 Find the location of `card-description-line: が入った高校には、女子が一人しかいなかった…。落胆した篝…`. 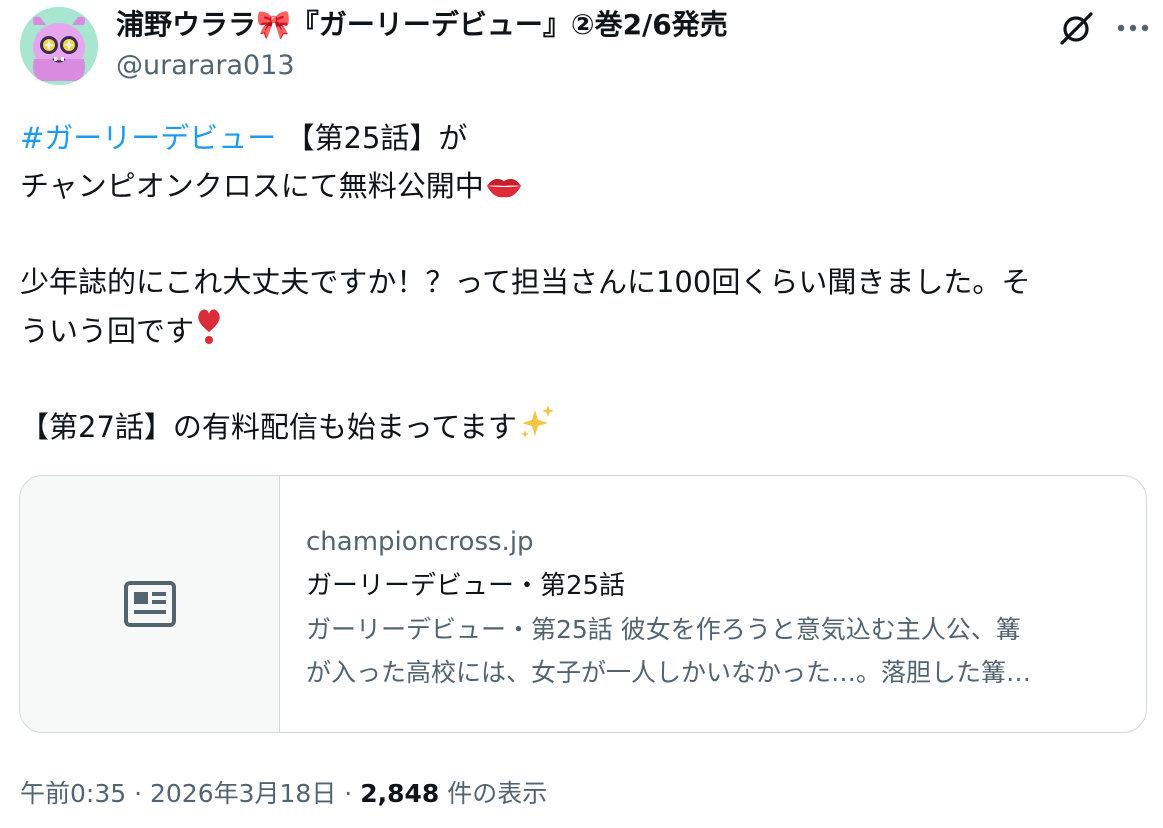

card-description-line: が入った高校には、女子が一人しかいなかった…。落胆した篝… is located at coordinates (669, 672).